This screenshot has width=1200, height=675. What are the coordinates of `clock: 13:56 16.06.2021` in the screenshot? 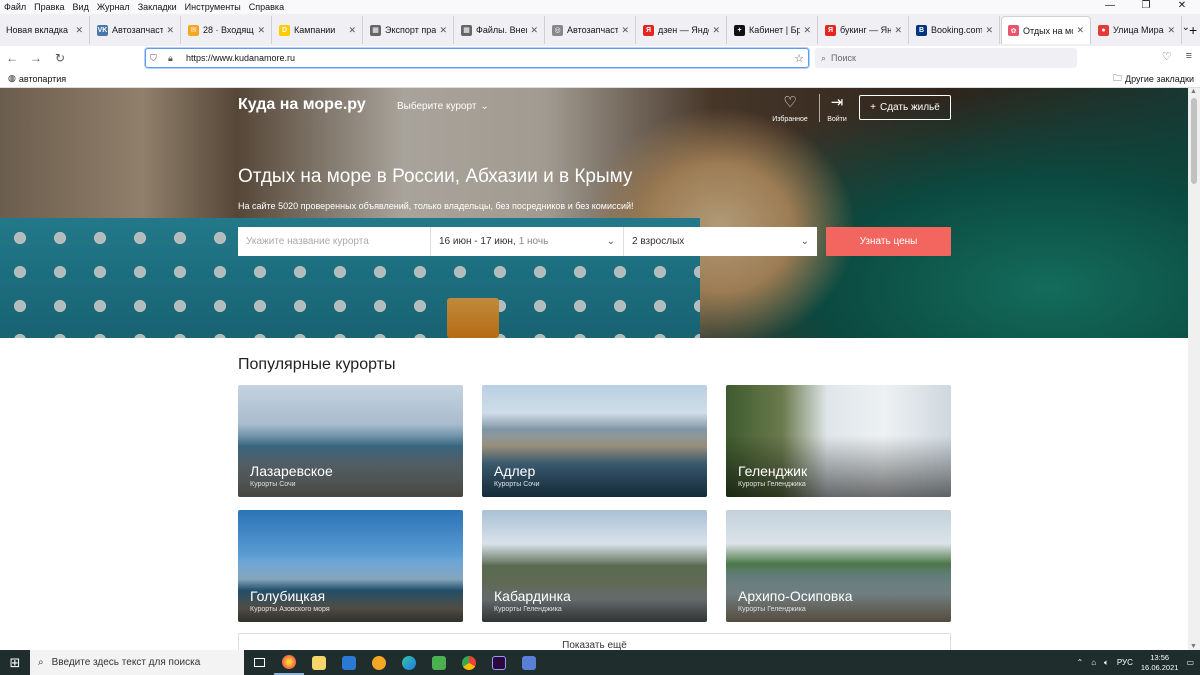 It's located at (1160, 663).